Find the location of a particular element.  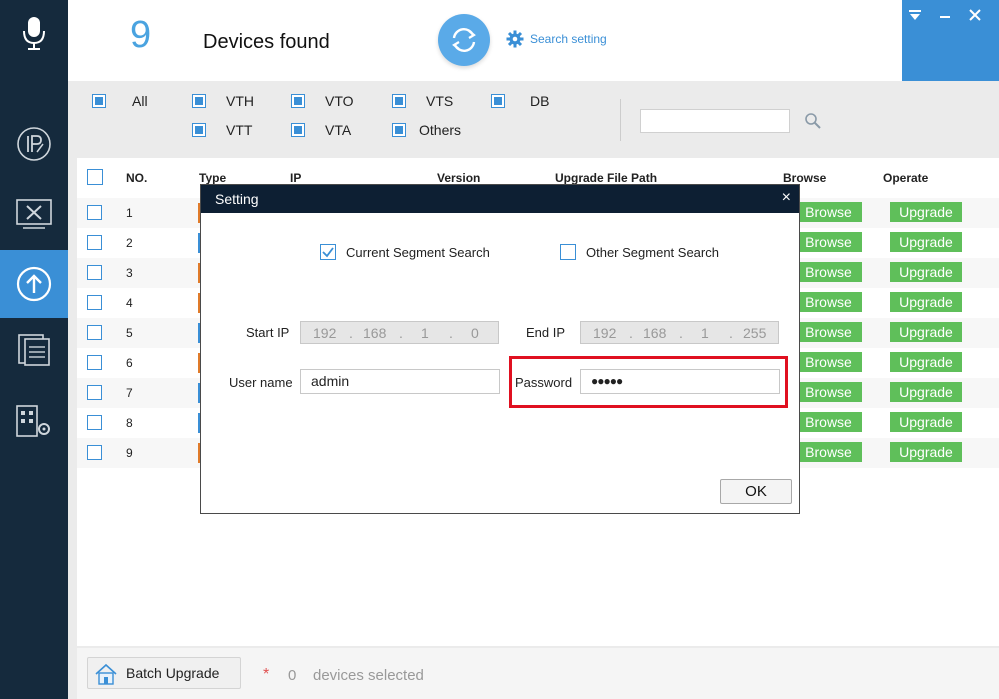

microphone-button is located at coordinates (34, 34).